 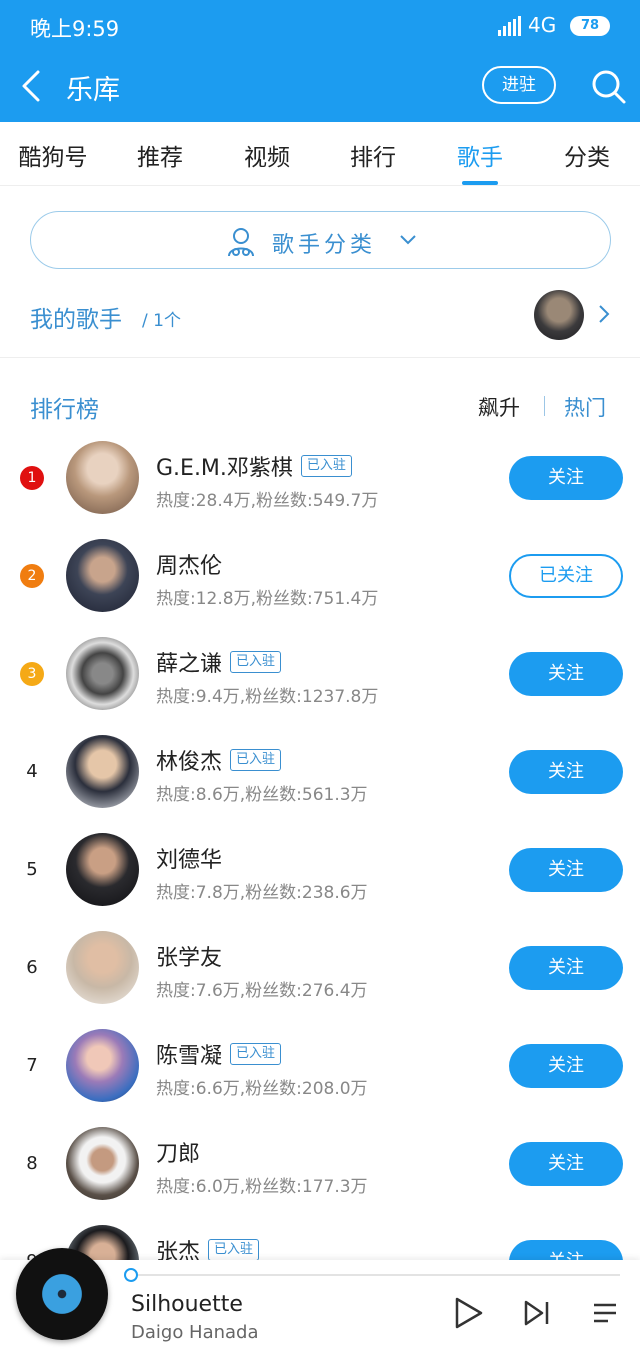 I want to click on network-label: 4G, so click(x=542, y=25).